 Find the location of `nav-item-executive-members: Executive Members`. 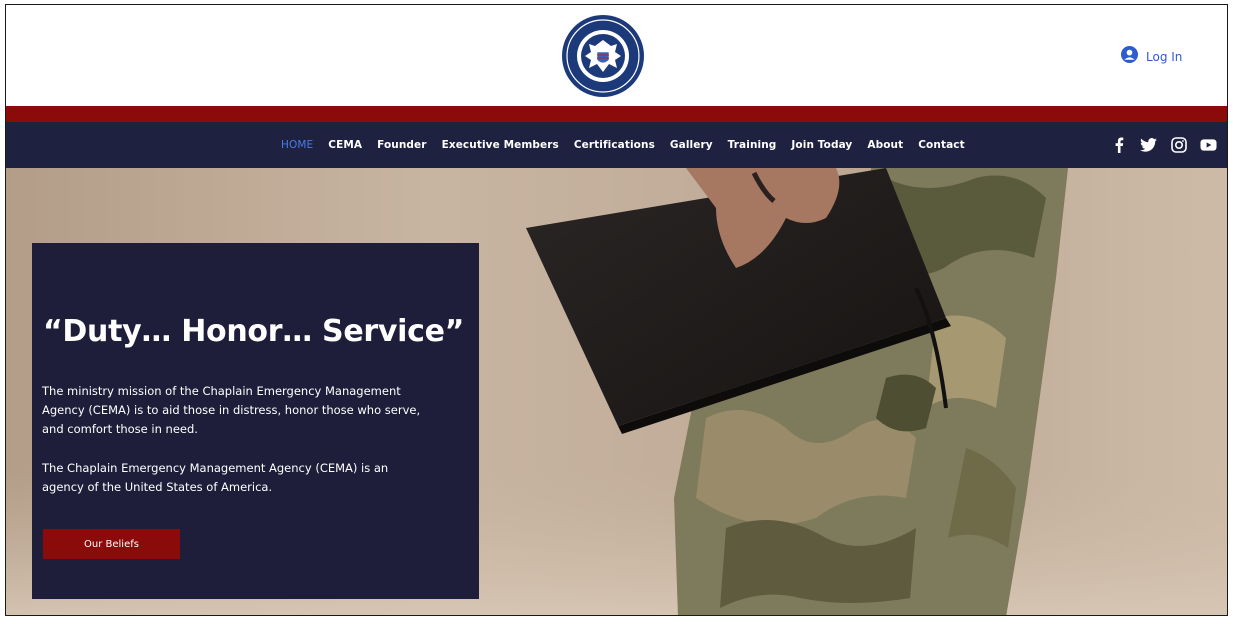

nav-item-executive-members: Executive Members is located at coordinates (500, 145).